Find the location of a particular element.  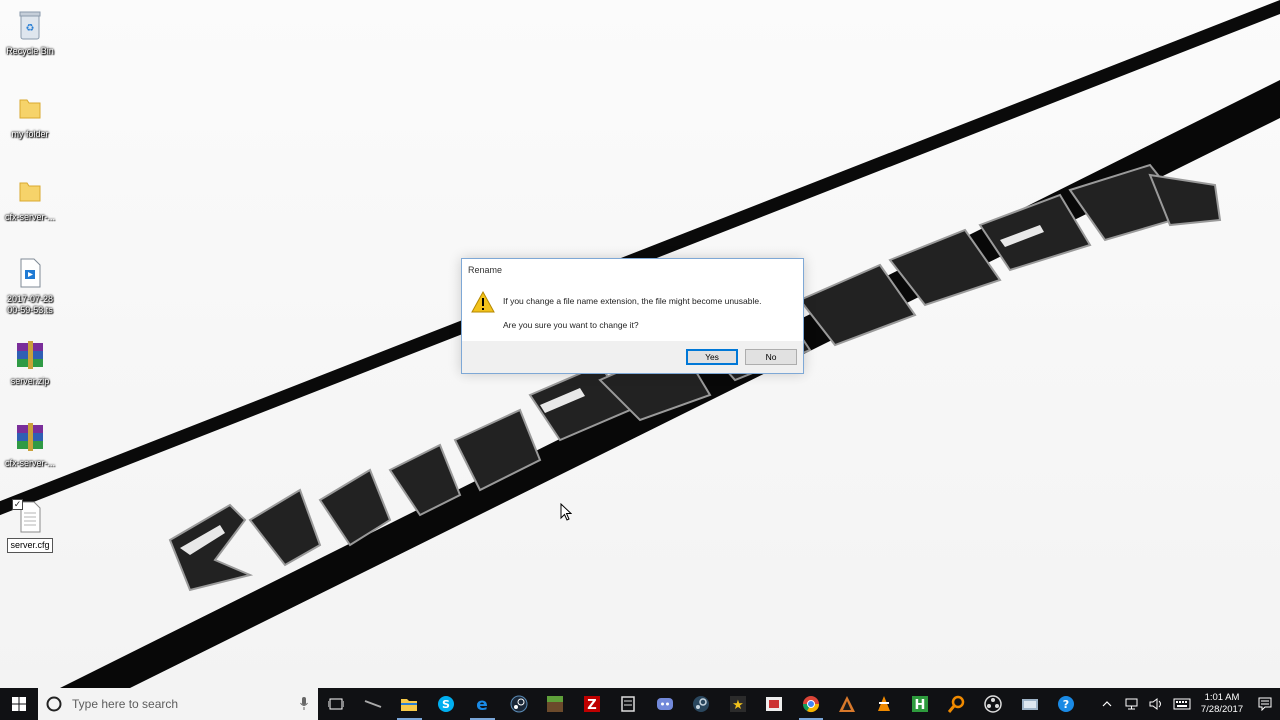

desktop-icon-video-file: 2017-07-28 00-59-53.ts is located at coordinates (30, 286).